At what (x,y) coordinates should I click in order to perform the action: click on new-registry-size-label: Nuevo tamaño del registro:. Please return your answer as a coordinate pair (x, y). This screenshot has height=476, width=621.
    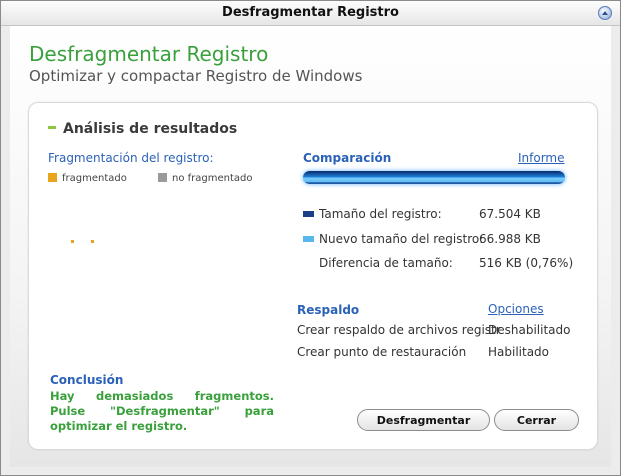
    Looking at the image, I should click on (401, 239).